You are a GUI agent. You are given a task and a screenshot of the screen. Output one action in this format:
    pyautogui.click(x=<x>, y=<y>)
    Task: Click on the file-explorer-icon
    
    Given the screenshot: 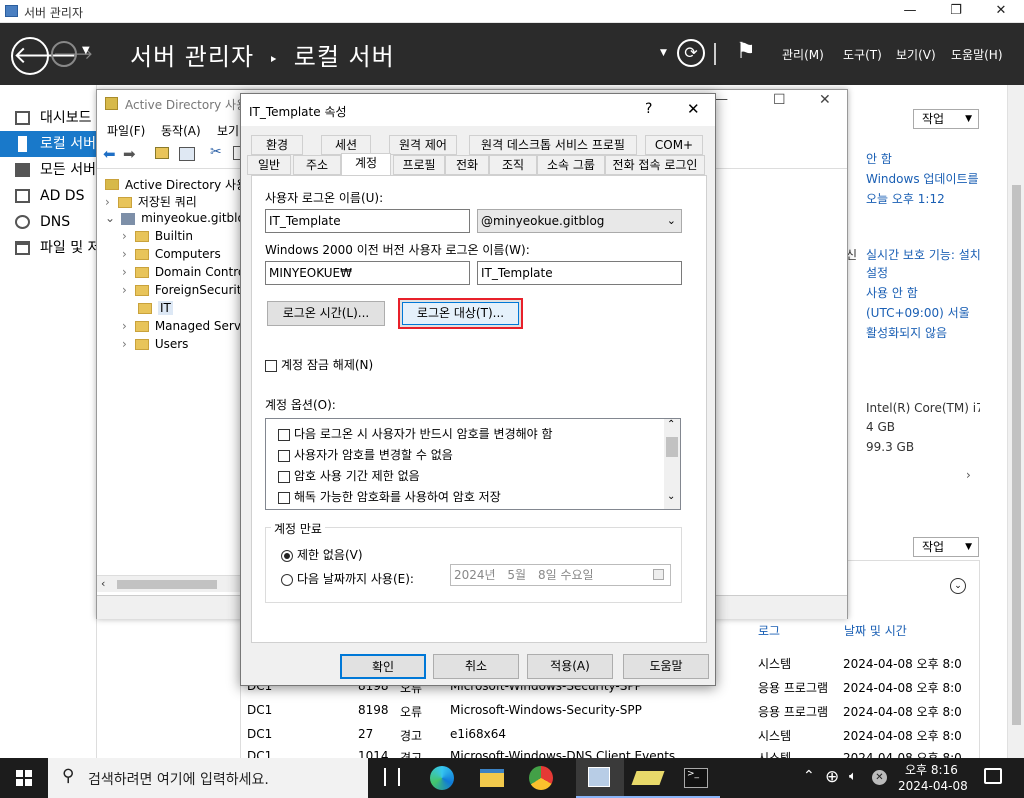 What is the action you would take?
    pyautogui.click(x=492, y=778)
    